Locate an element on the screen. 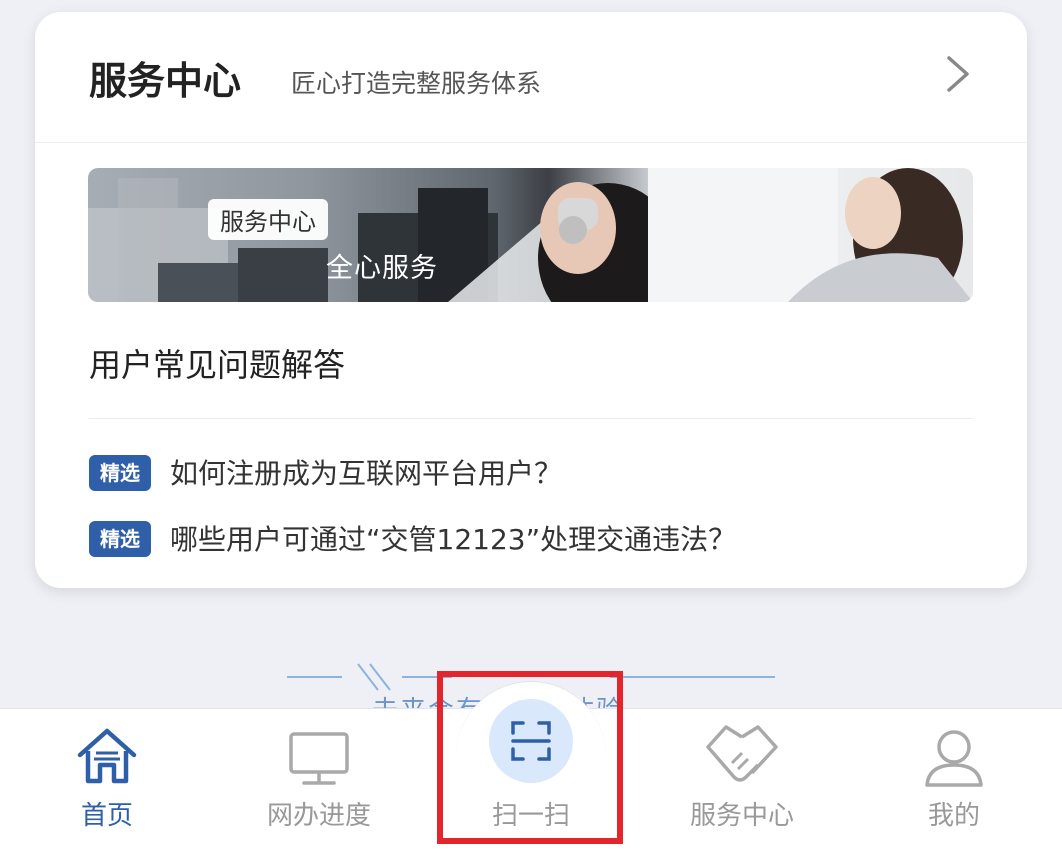  slogan-slash-icon is located at coordinates (374, 677).